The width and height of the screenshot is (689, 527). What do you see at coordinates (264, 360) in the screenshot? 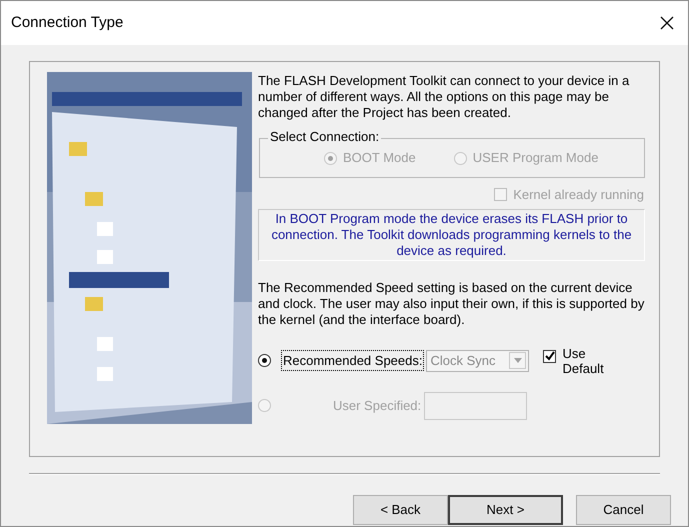
I see `radio-button` at bounding box center [264, 360].